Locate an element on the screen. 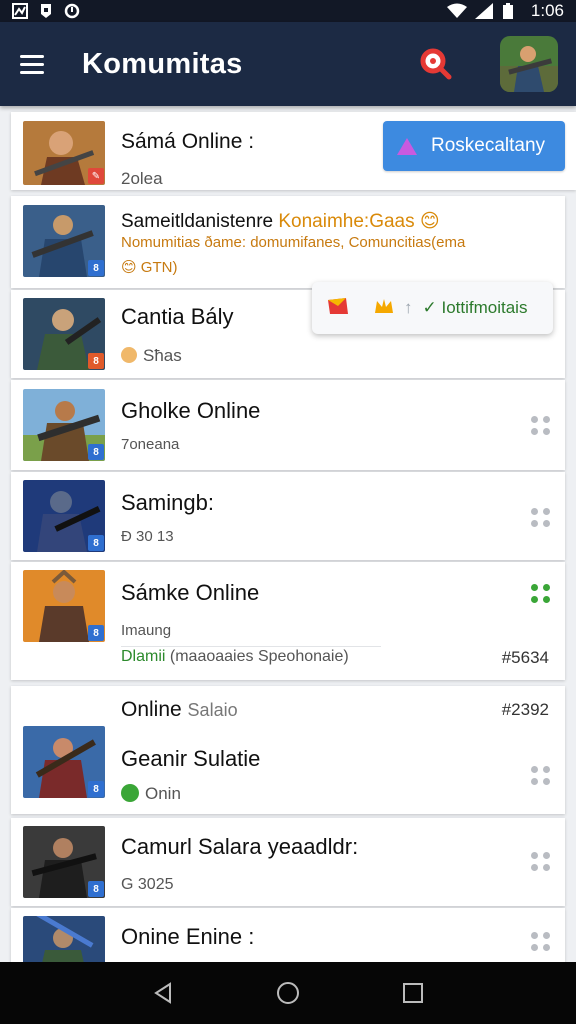 The image size is (576, 1024). community-thumbnail is located at coordinates (64, 939).